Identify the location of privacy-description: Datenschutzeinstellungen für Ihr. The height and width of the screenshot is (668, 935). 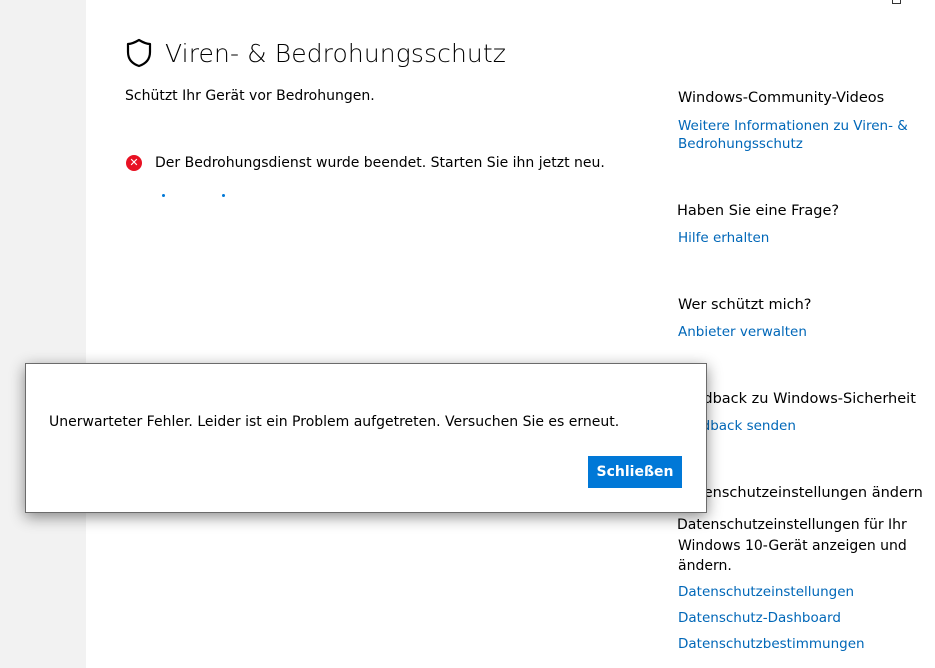
(792, 525).